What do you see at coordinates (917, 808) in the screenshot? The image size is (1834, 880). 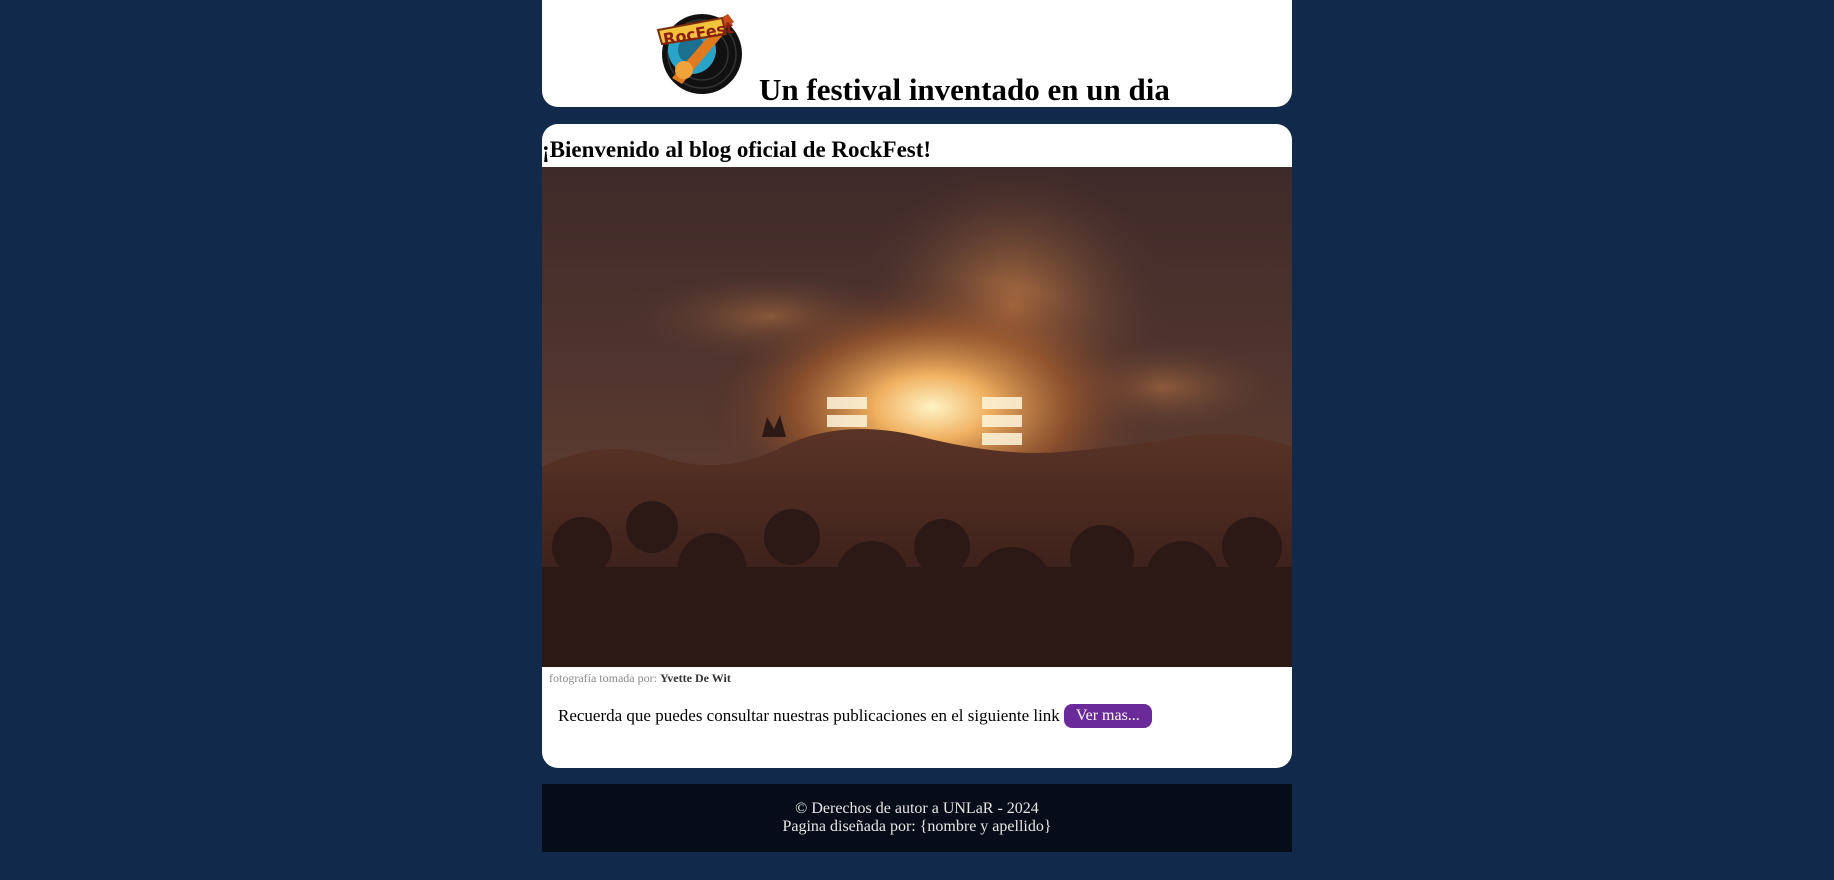 I see `copyright-text: © Derechos de autor a UNLaR - 2024` at bounding box center [917, 808].